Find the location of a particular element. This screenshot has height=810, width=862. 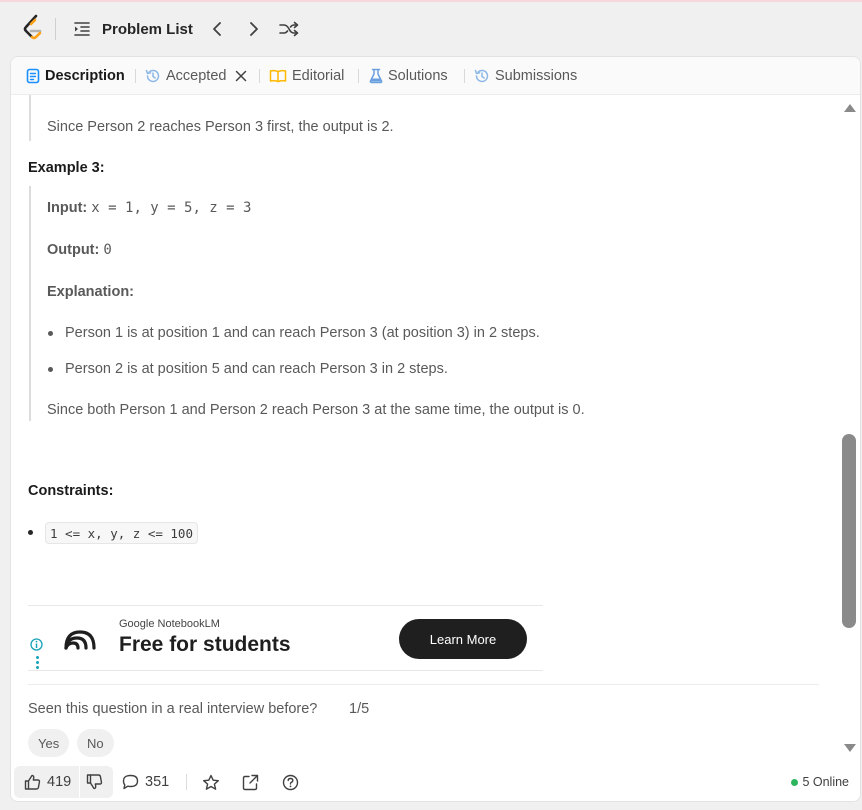

input-label: Input: is located at coordinates (67, 208).